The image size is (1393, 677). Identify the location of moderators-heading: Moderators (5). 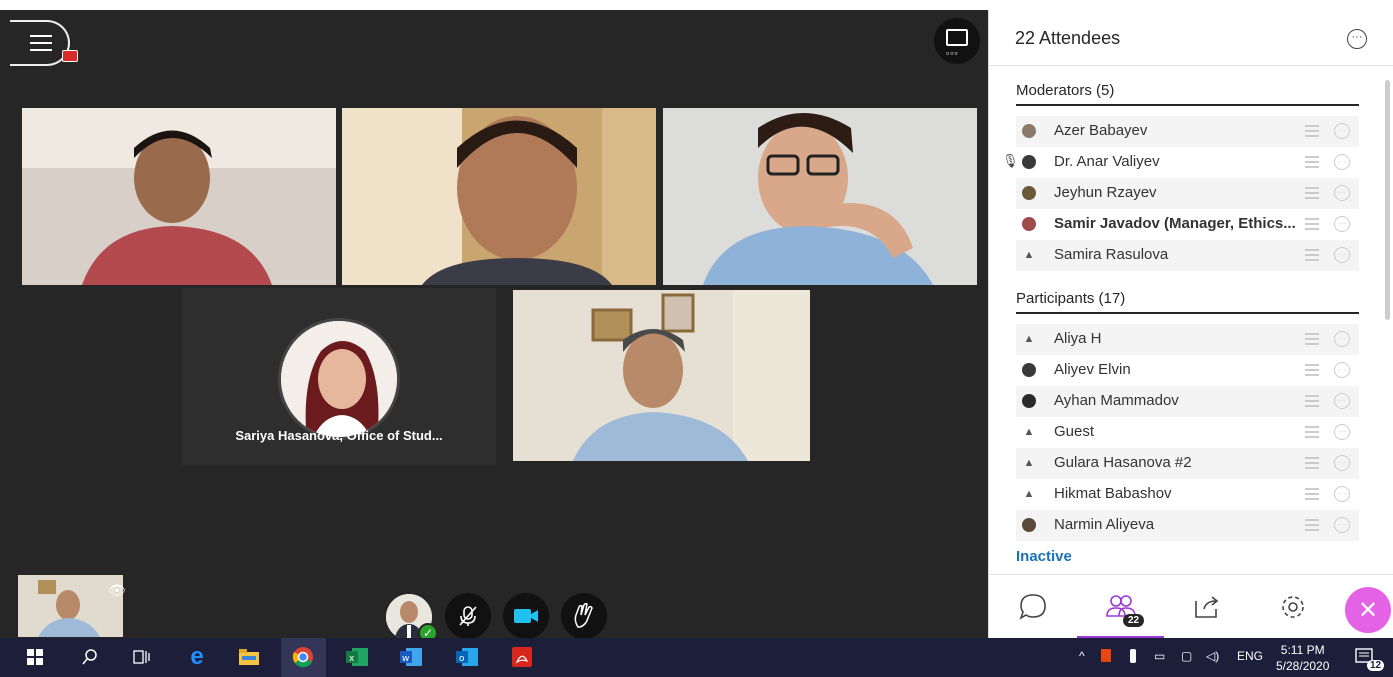
(1187, 90).